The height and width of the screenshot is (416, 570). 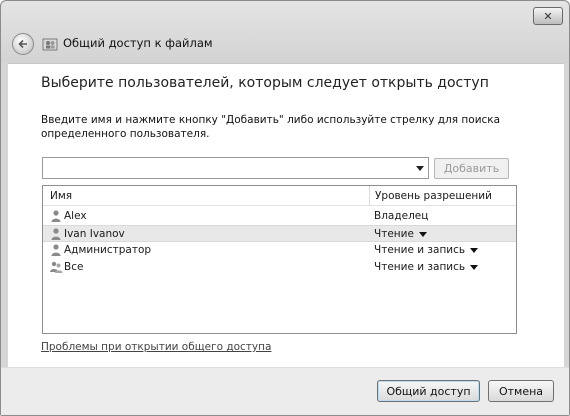 I want to click on user-name: Все, so click(x=74, y=267).